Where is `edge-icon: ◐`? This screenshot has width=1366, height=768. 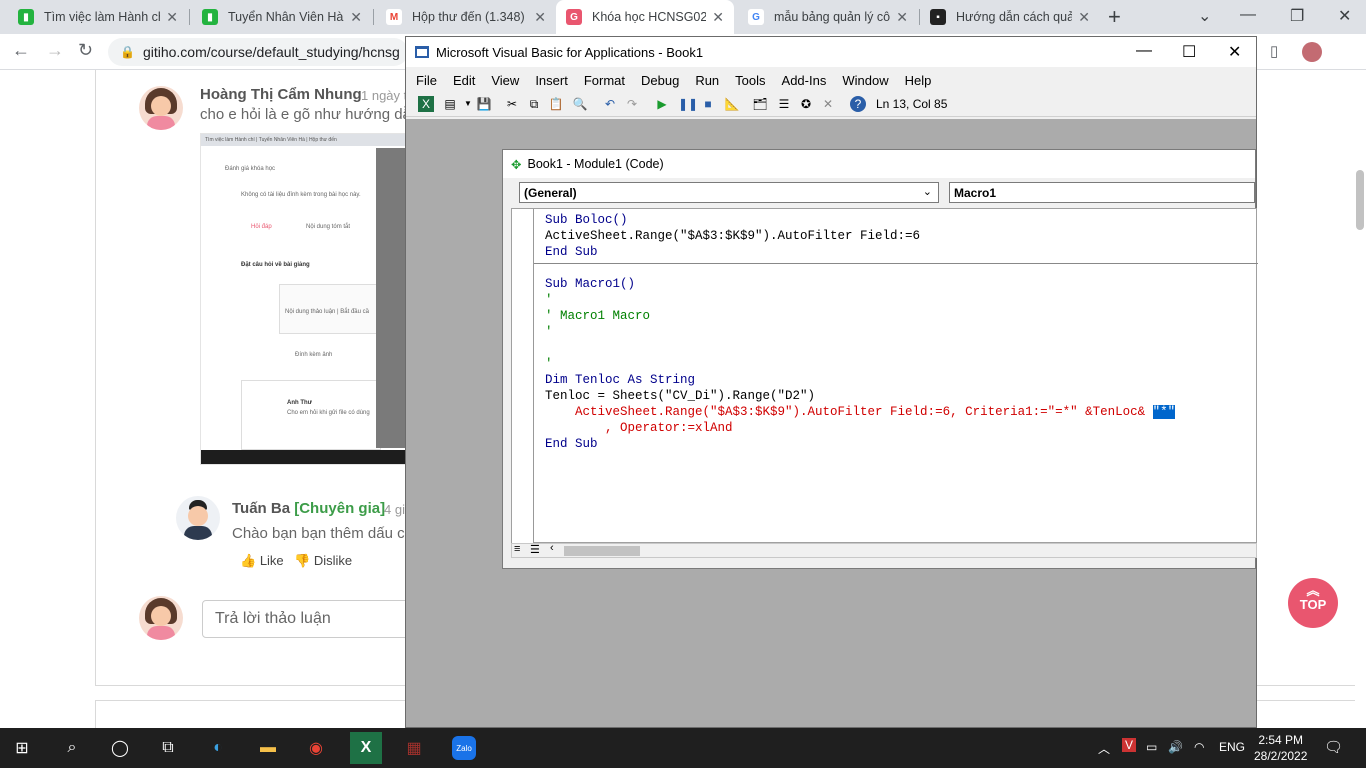 edge-icon: ◐ is located at coordinates (218, 748).